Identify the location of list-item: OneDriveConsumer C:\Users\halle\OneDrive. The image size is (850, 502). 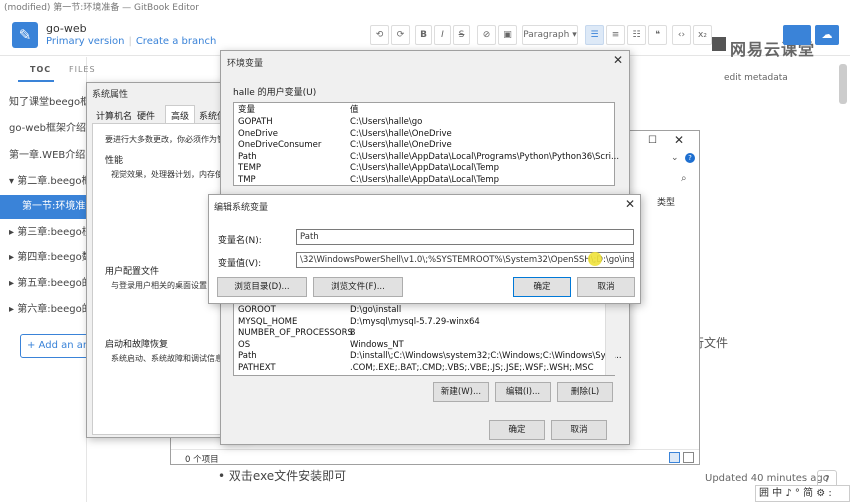
(417, 146).